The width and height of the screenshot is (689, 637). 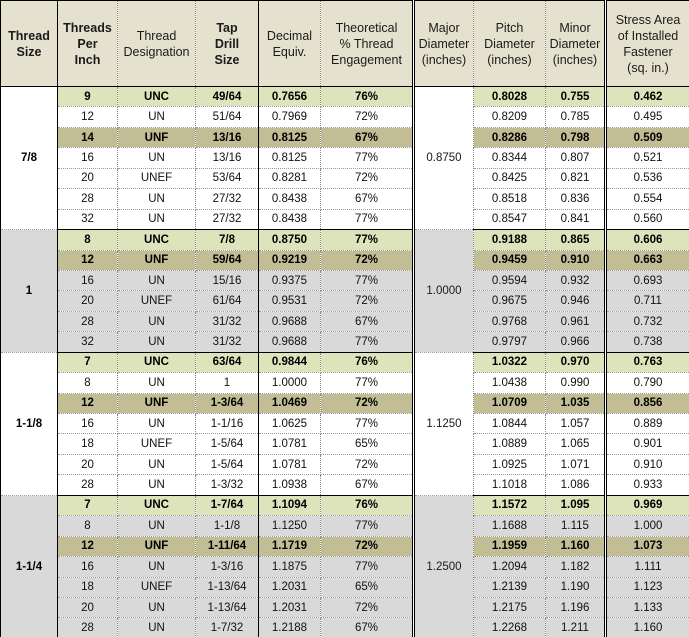 I want to click on header-line: (inches), so click(x=509, y=59).